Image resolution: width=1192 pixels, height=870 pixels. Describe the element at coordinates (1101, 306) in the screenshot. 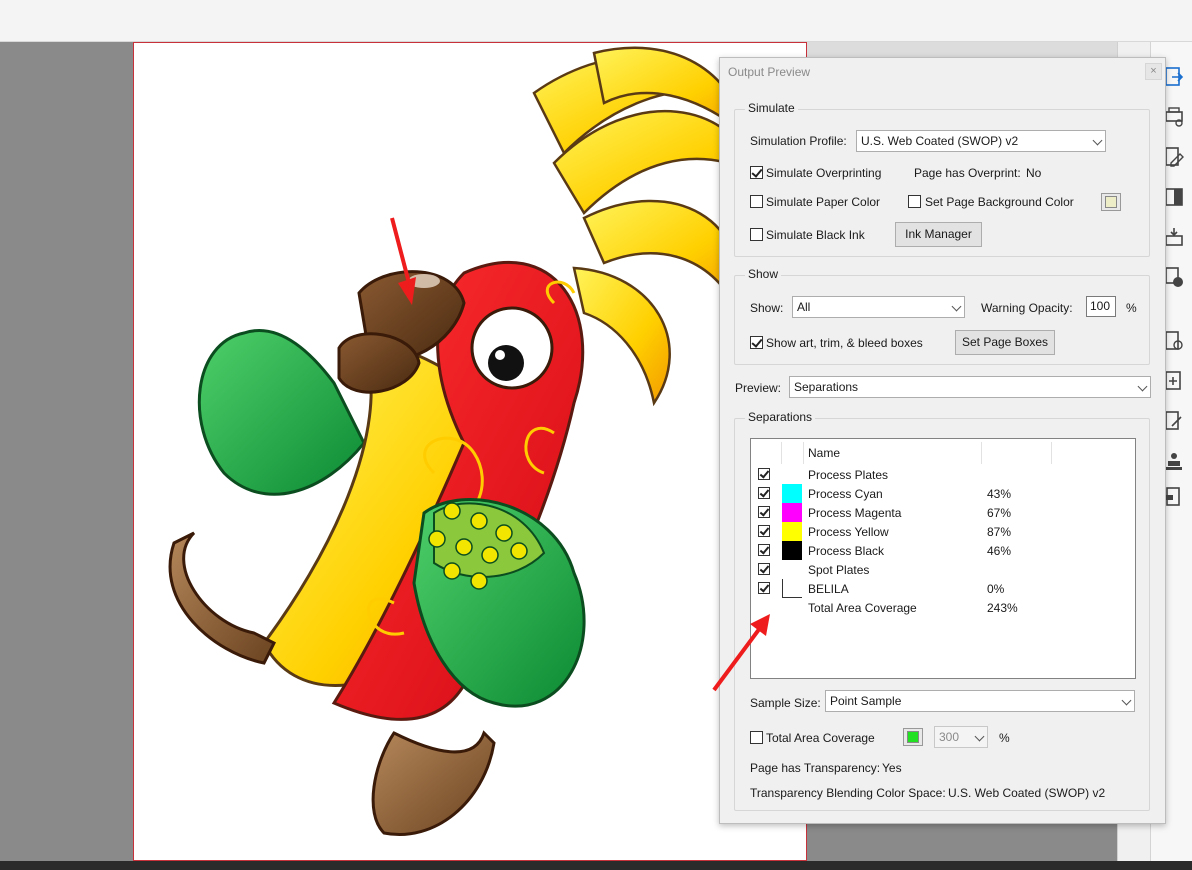

I see `warning-opacity-input: 100` at that location.